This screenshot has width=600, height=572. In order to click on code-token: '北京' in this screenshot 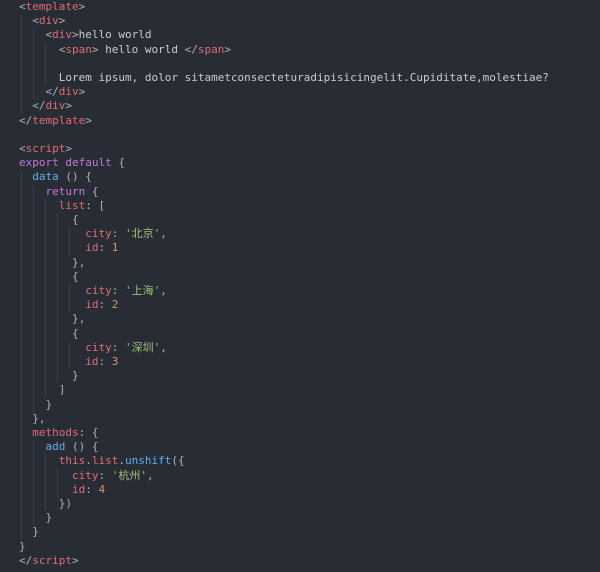, I will do `click(142, 234)`.